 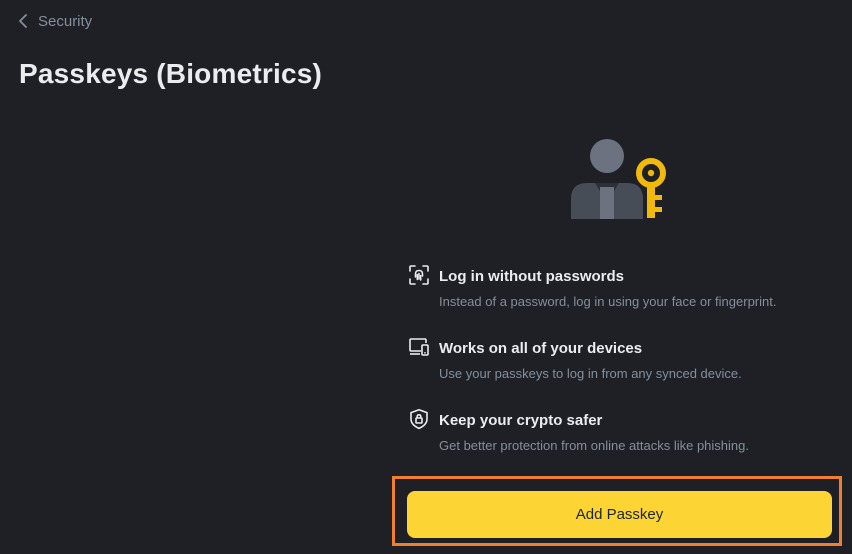 I want to click on feature-title: Log in without passwords, so click(x=531, y=276).